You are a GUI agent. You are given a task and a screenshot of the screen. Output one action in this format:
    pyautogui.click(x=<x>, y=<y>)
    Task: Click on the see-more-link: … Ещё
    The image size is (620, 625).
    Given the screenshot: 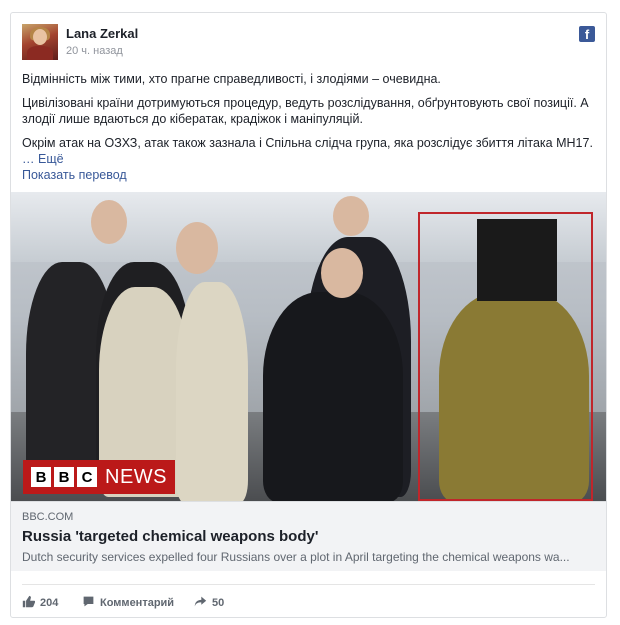 What is the action you would take?
    pyautogui.click(x=43, y=159)
    